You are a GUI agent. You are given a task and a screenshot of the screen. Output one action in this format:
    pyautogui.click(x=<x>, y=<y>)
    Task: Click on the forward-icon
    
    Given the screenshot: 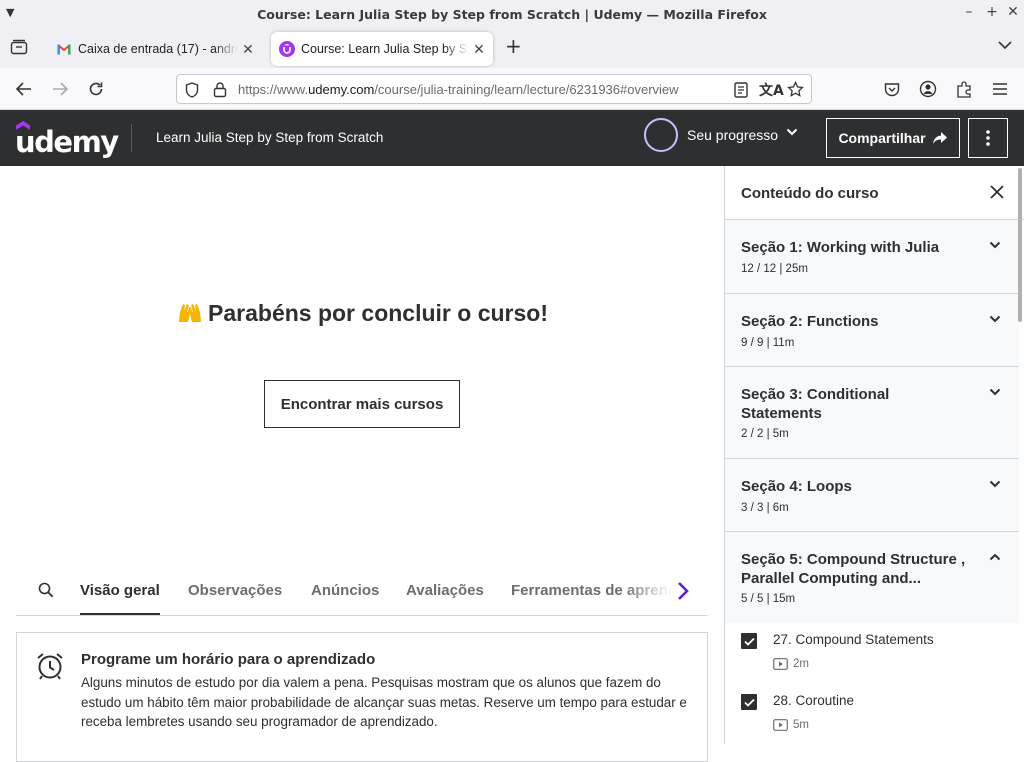 What is the action you would take?
    pyautogui.click(x=60, y=89)
    